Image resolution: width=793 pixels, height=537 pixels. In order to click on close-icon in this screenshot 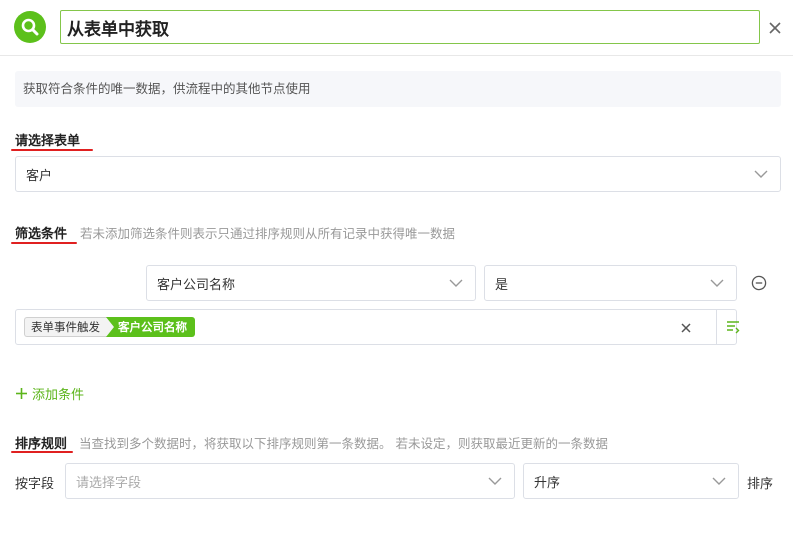, I will do `click(775, 28)`.